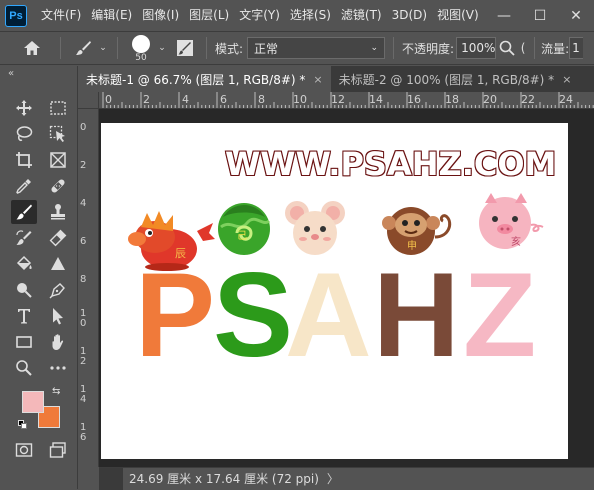 The width and height of the screenshot is (594, 490). I want to click on collapse-panel-icon: «, so click(11, 73).